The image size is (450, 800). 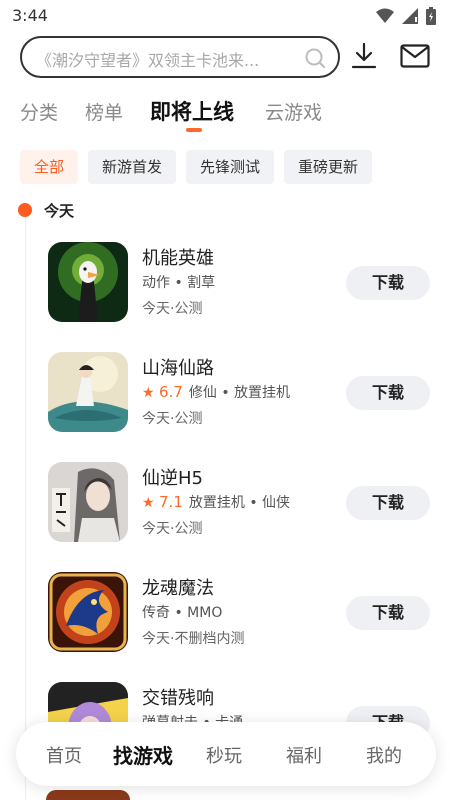 What do you see at coordinates (304, 755) in the screenshot?
I see `nav-welfare: 福利` at bounding box center [304, 755].